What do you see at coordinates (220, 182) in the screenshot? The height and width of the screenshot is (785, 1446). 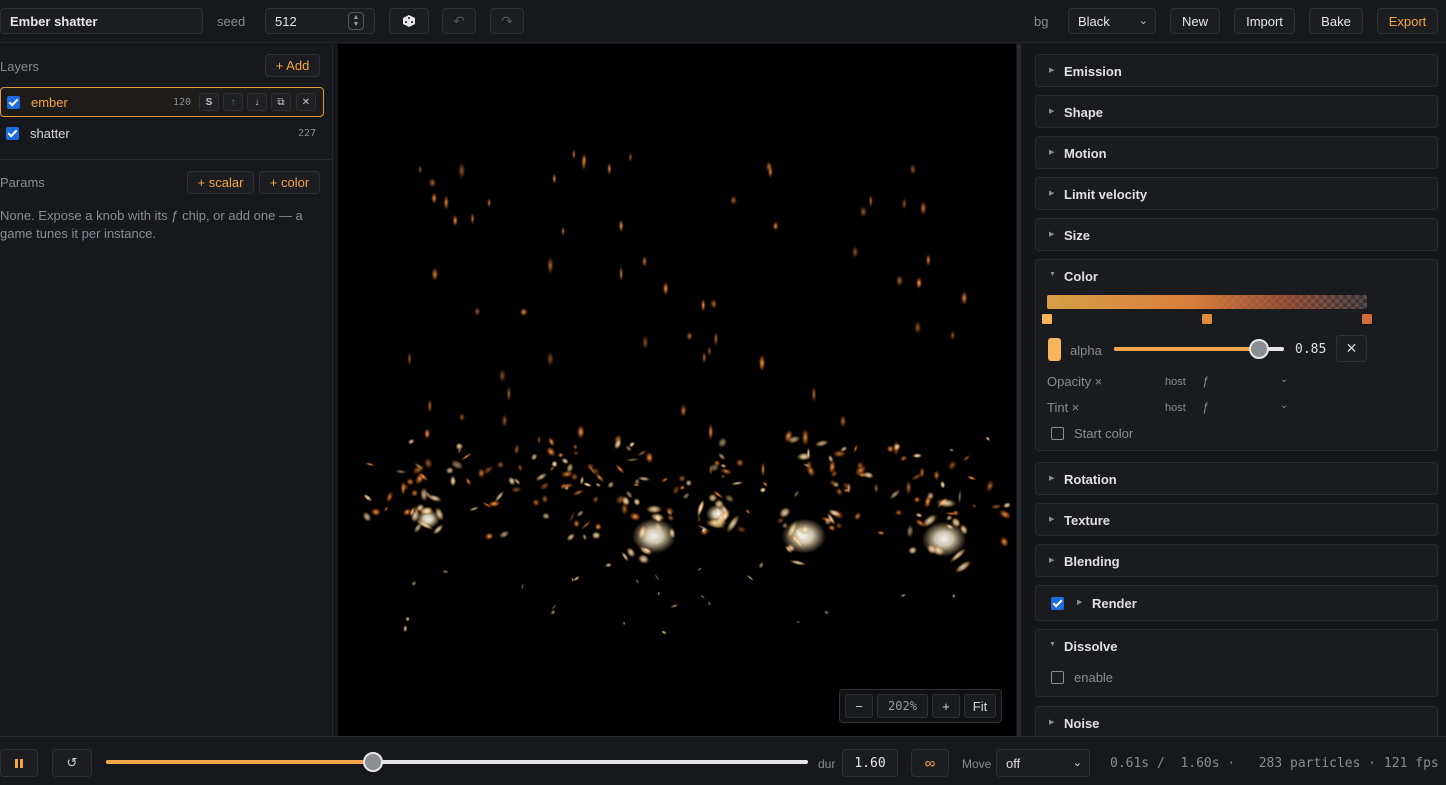 I see `add-scalar-button: + scalar` at bounding box center [220, 182].